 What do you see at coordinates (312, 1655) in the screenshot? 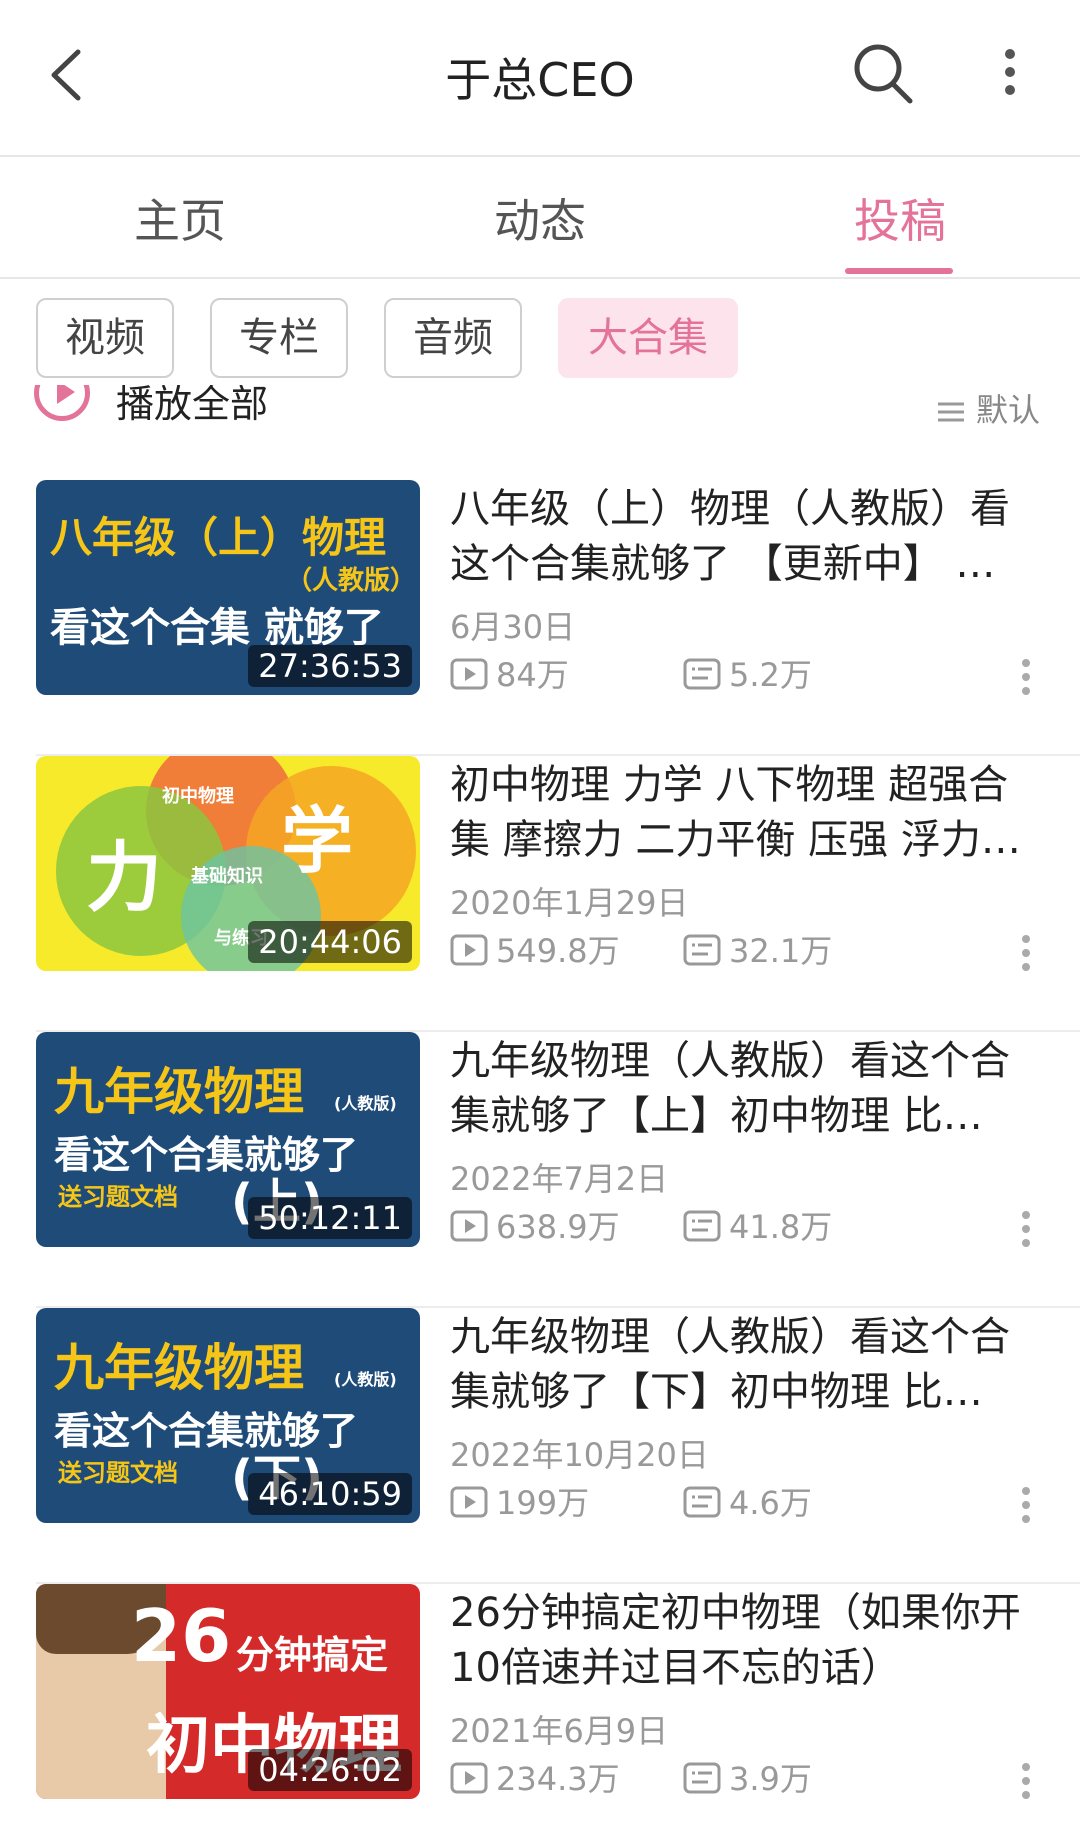
I see `thumbnail-text: 分钟搞定` at bounding box center [312, 1655].